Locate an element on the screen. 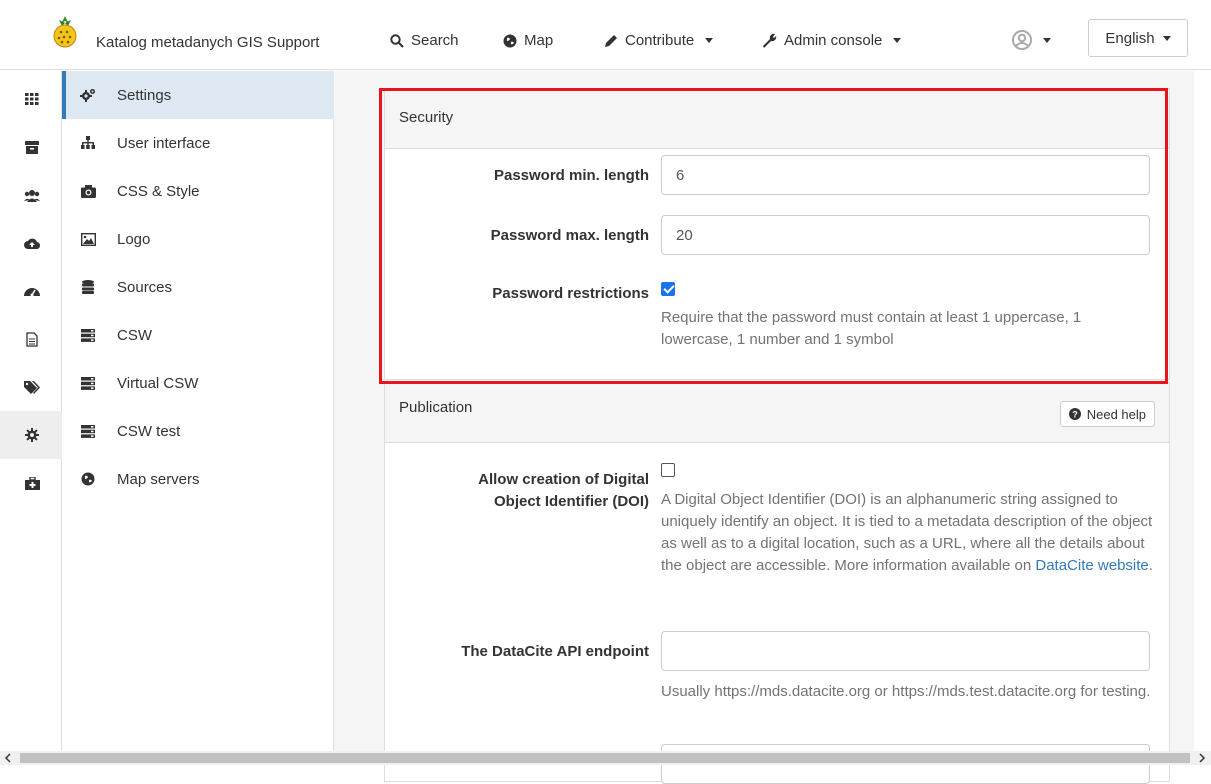 Image resolution: width=1211 pixels, height=784 pixels. menu-label-logo: Logo is located at coordinates (134, 239).